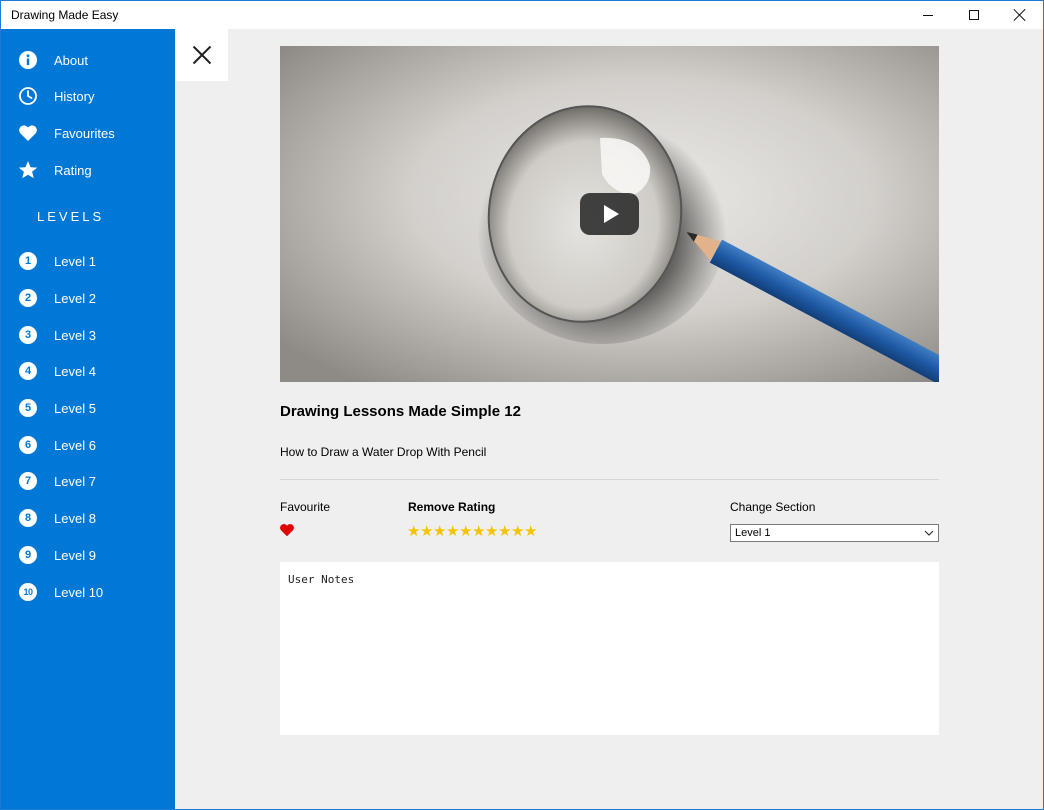 The height and width of the screenshot is (810, 1044). I want to click on maximize-button, so click(974, 15).